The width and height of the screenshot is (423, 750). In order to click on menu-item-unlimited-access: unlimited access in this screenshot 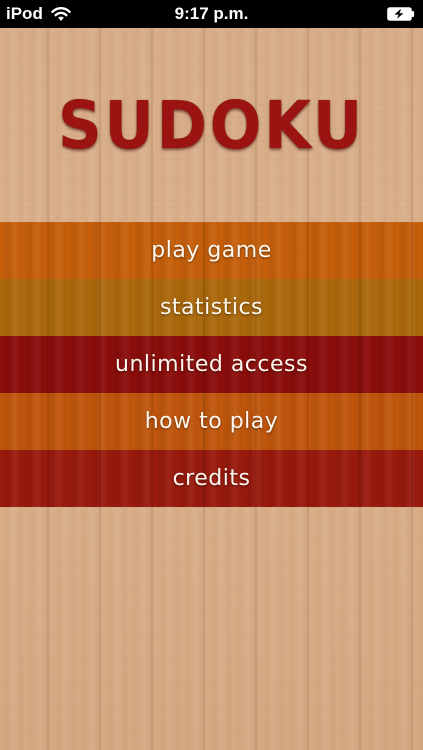, I will do `click(211, 364)`.